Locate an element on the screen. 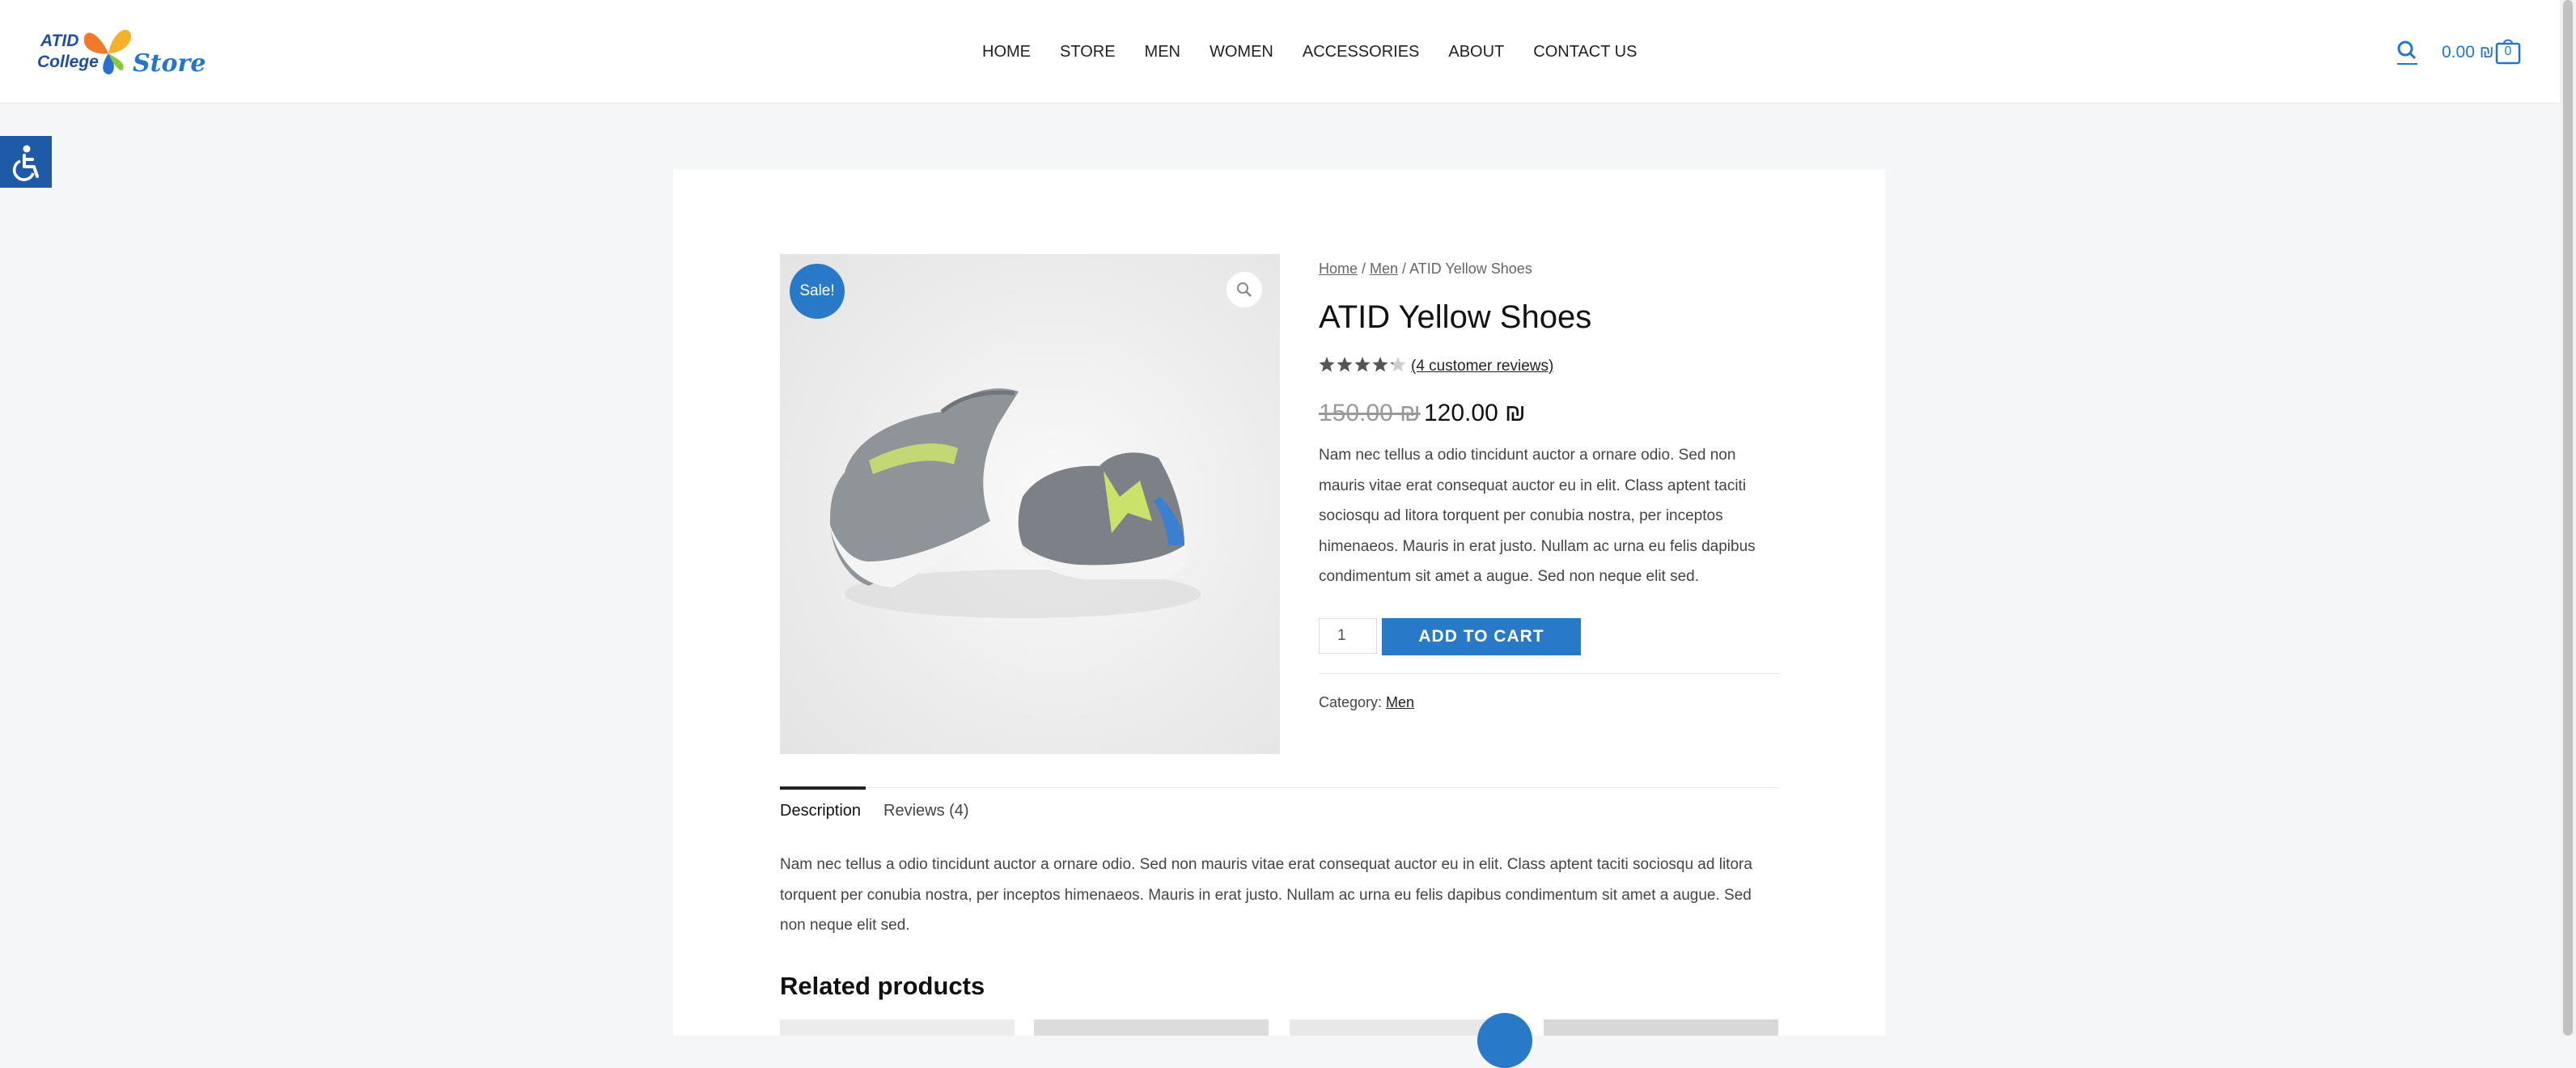  nav-item-about: ABOUT is located at coordinates (1476, 52).